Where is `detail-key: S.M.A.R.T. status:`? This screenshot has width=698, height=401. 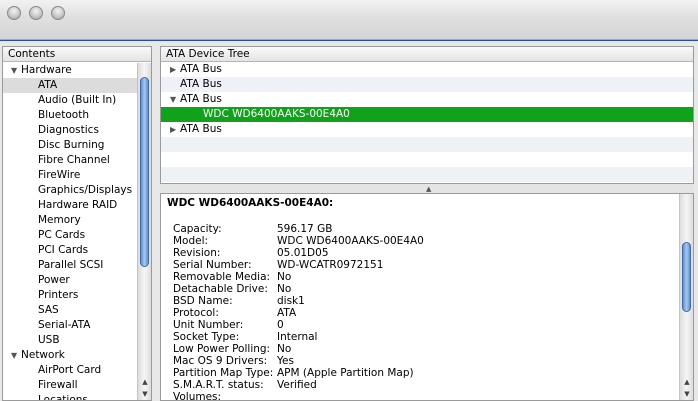
detail-key: S.M.A.R.T. status: is located at coordinates (218, 385).